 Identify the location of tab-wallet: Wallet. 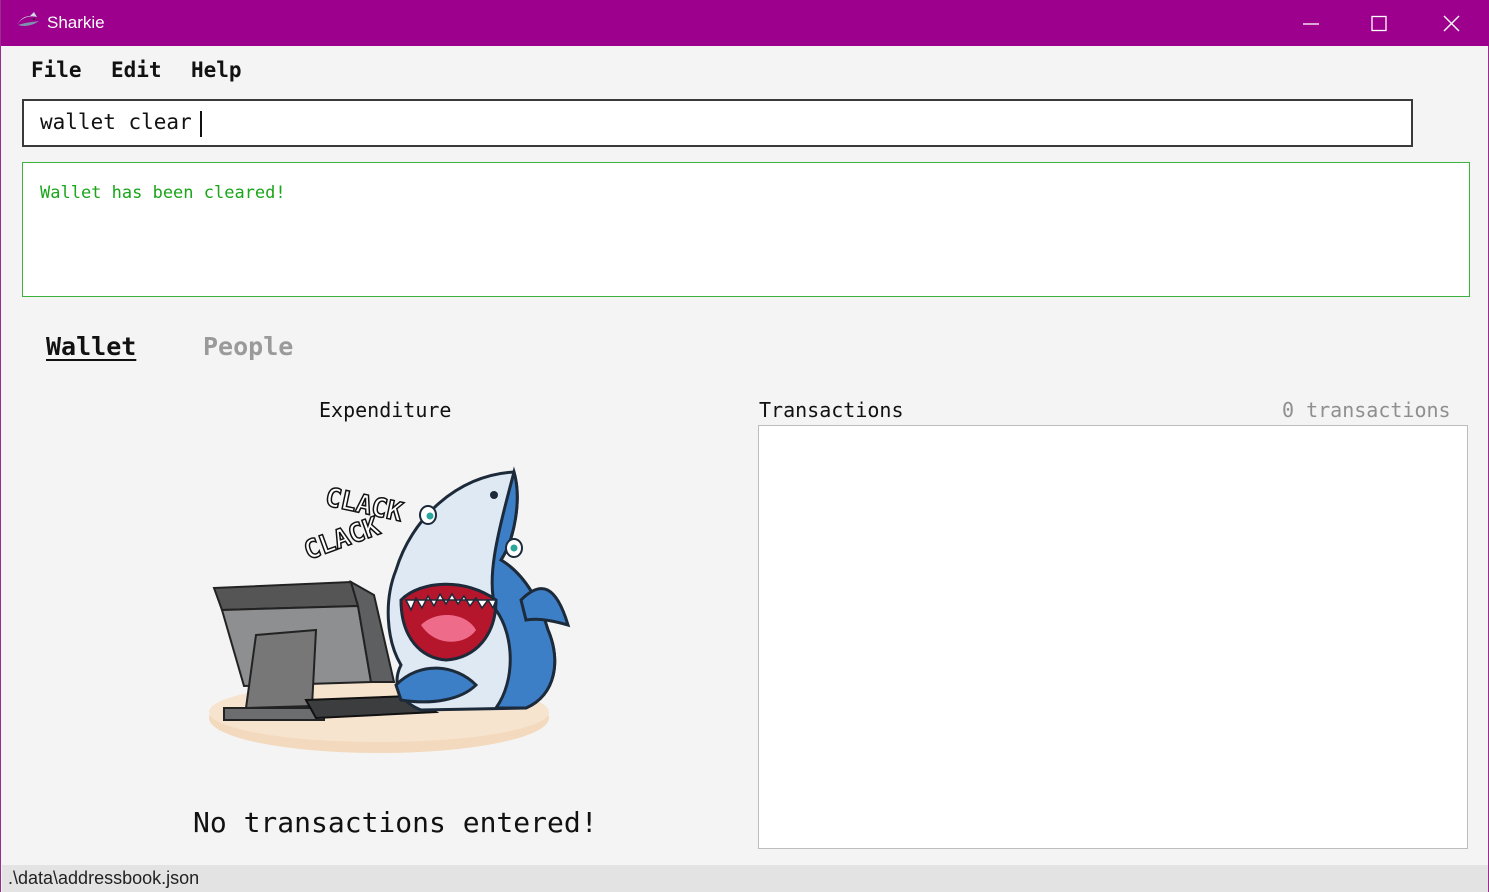
(91, 346).